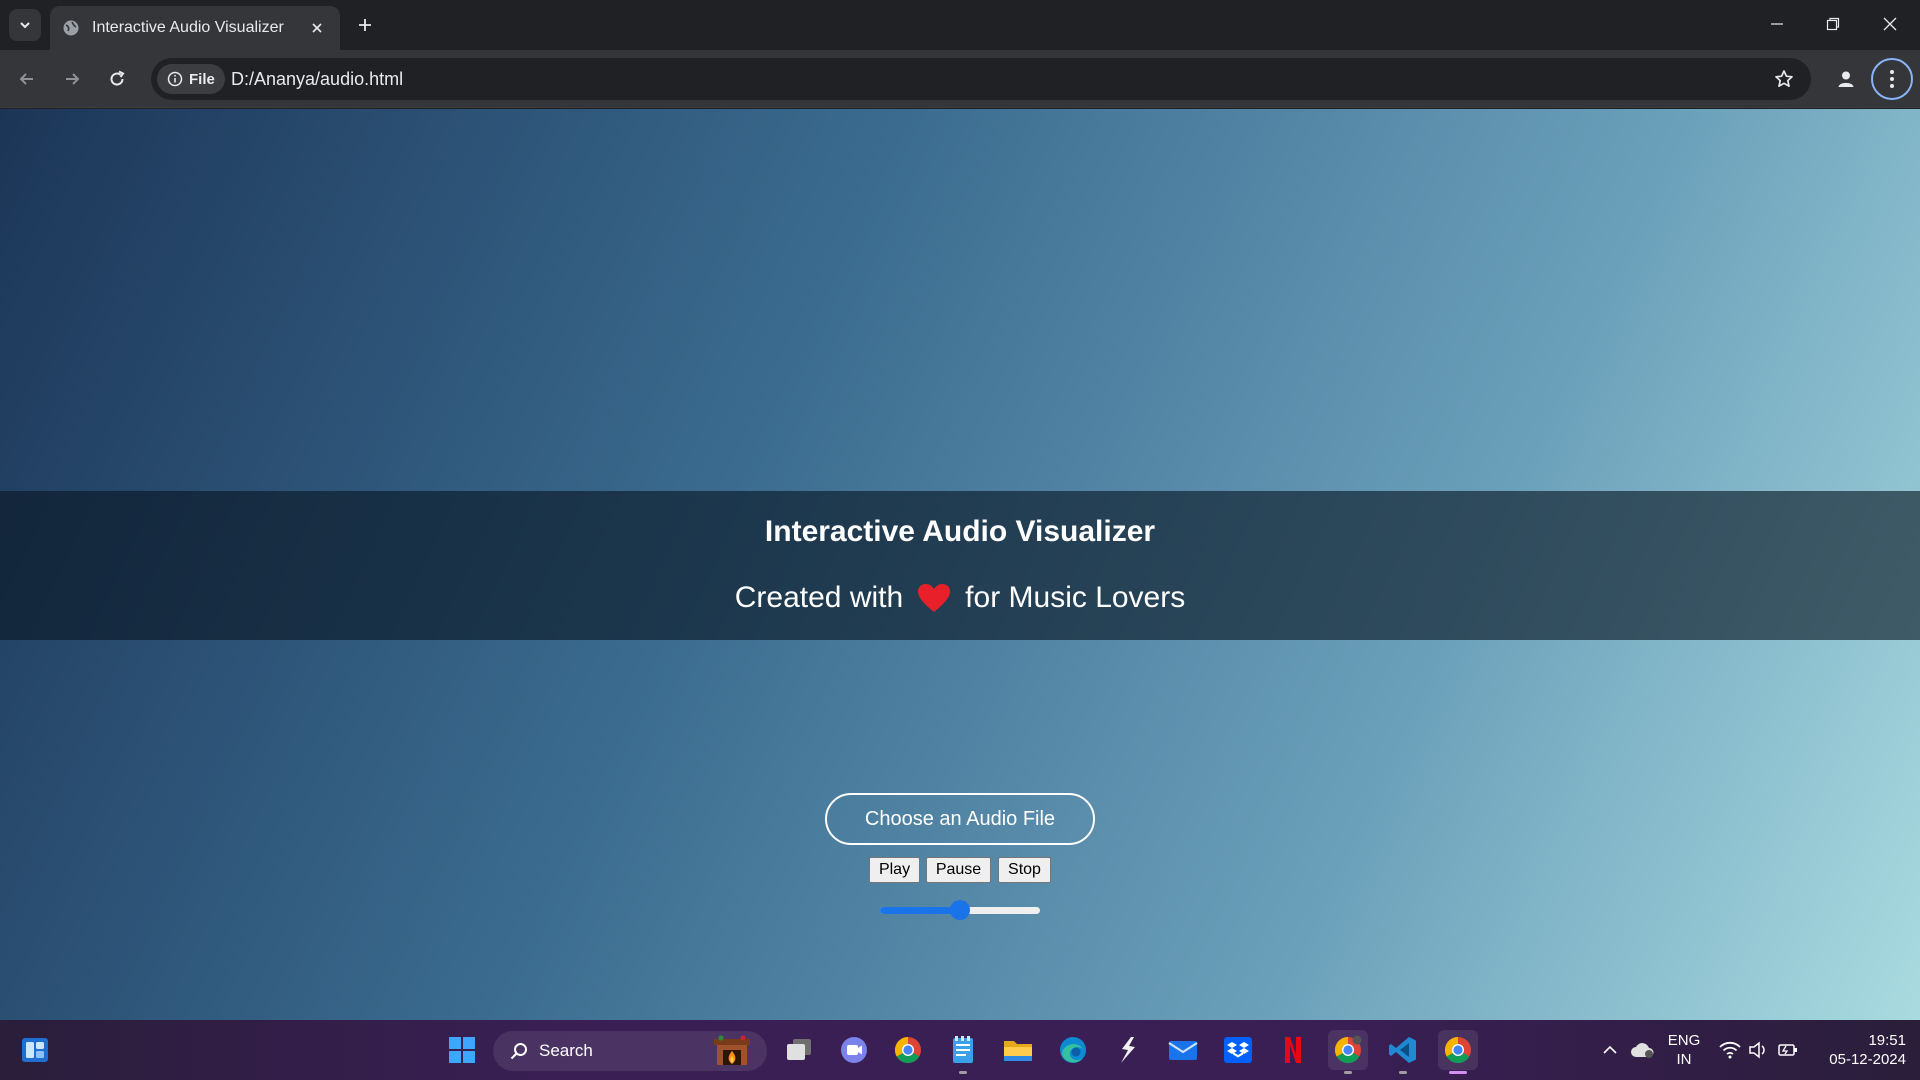  What do you see at coordinates (960, 531) in the screenshot?
I see `page-title: Interactive Audio Visualizer` at bounding box center [960, 531].